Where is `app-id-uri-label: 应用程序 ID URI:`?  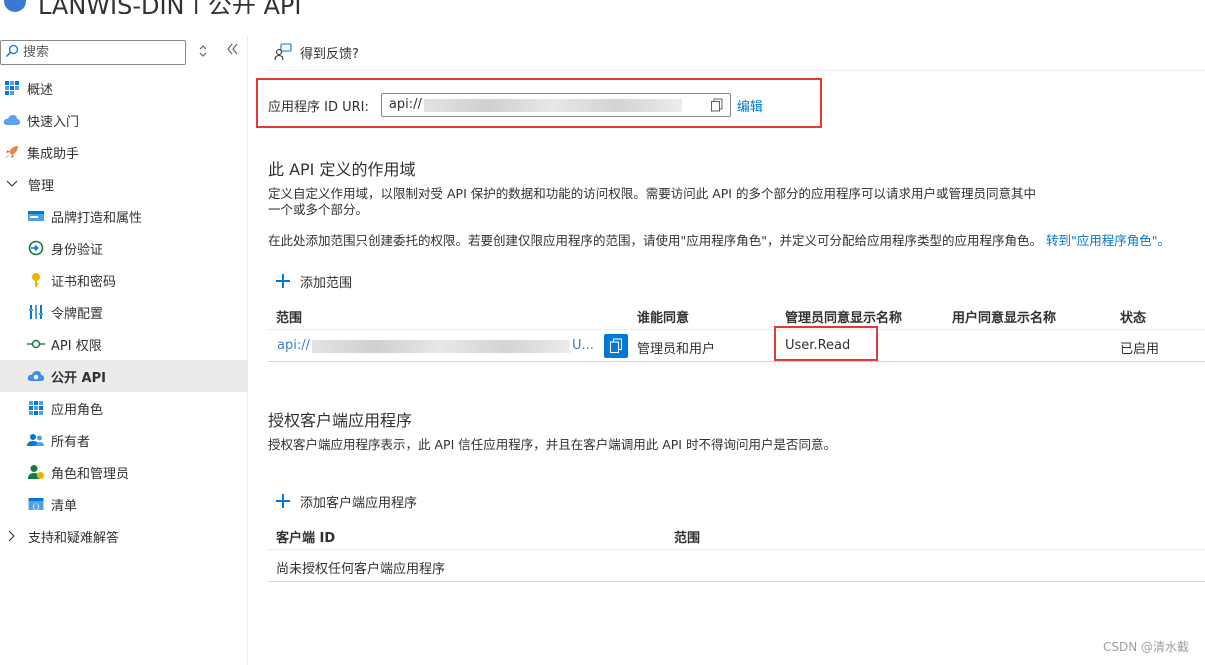
app-id-uri-label: 应用程序 ID URI: is located at coordinates (318, 107).